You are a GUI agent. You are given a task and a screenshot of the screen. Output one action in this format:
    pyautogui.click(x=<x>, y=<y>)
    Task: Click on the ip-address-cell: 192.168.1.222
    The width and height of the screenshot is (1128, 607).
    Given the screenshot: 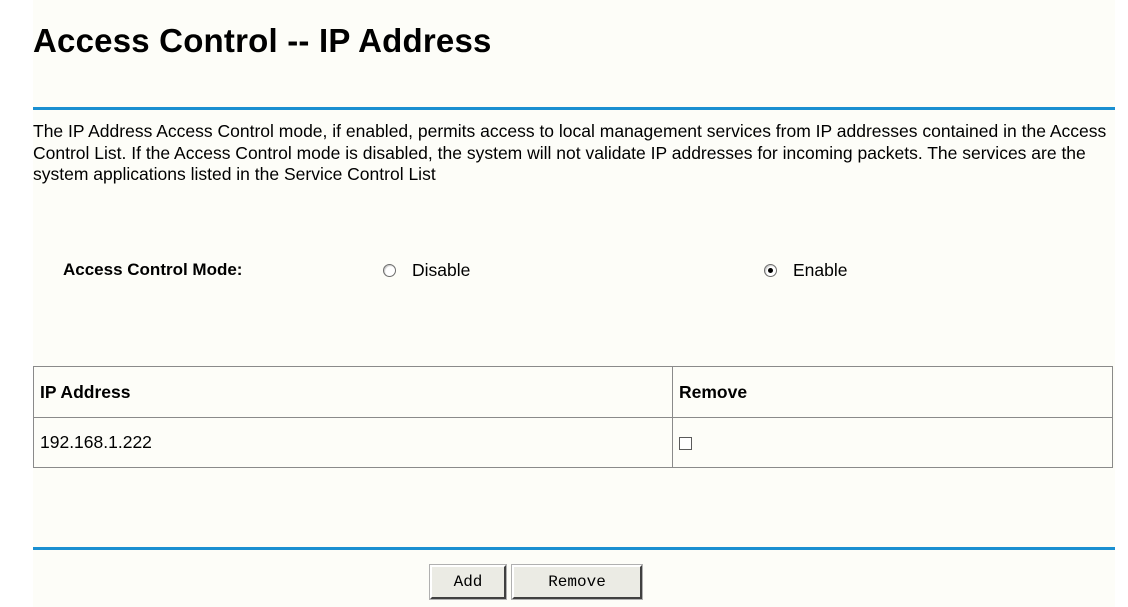 What is the action you would take?
    pyautogui.click(x=353, y=442)
    